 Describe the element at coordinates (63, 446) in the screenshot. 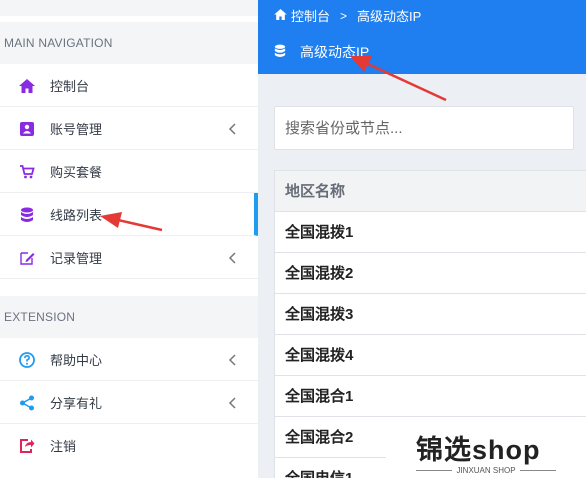

I see `sidebar-item-label: 注销` at that location.